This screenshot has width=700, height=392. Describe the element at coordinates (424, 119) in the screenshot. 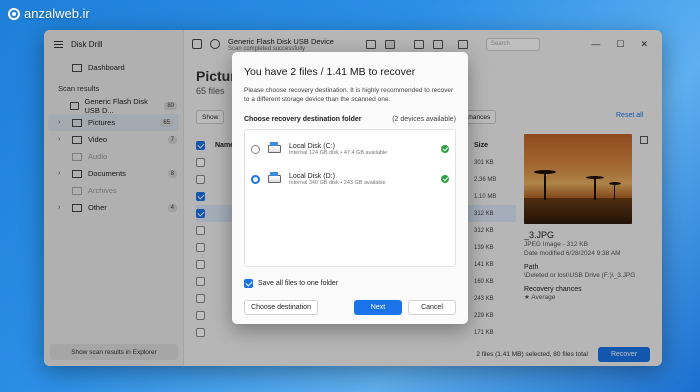

I see `devices-available: (2 devices available)` at that location.